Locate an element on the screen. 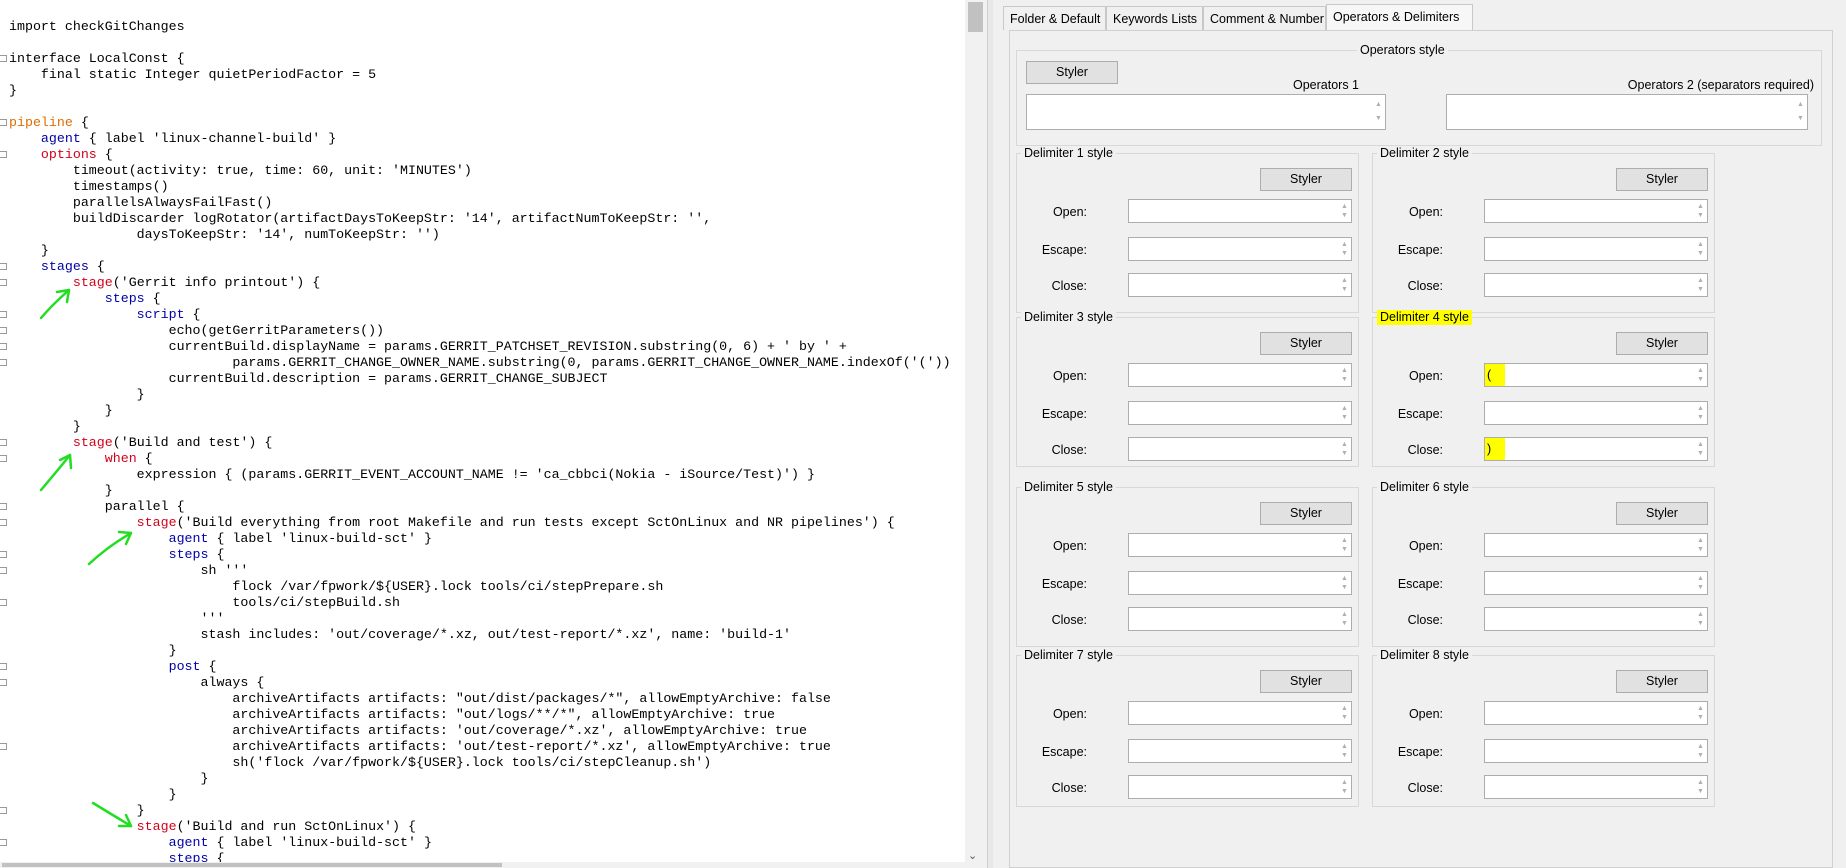 The height and width of the screenshot is (868, 1846). delimiter-4-open-field: ( ▲ ▼ is located at coordinates (1596, 375).